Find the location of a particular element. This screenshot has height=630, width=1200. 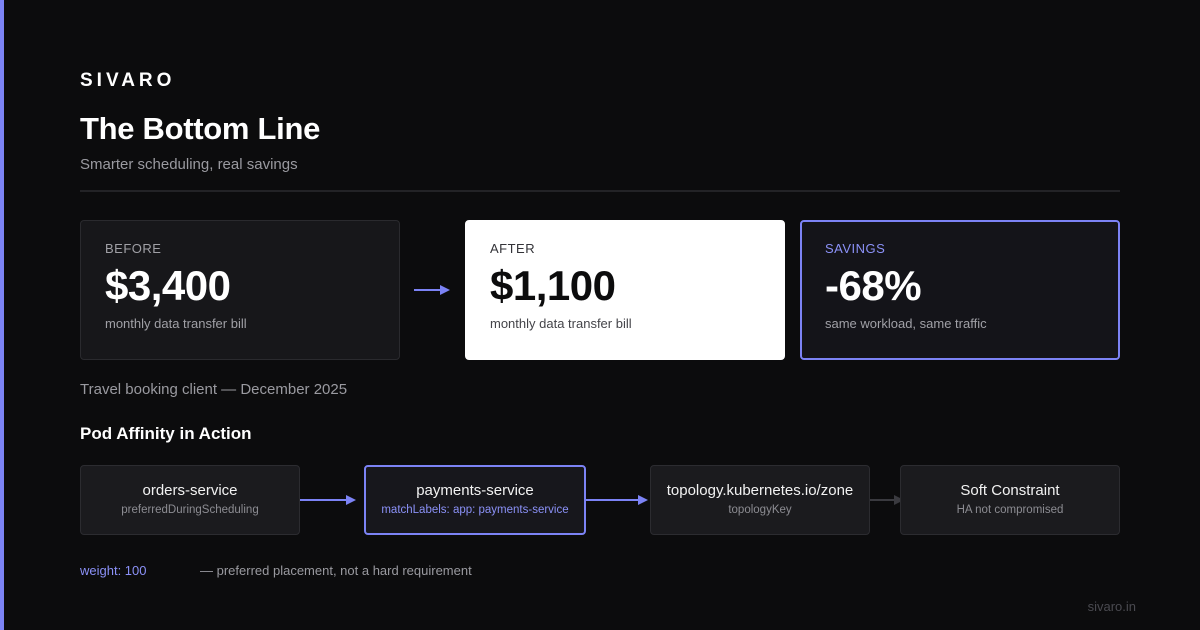

flow-node-payments: payments-service matchLabels: app is located at coordinates (475, 500).